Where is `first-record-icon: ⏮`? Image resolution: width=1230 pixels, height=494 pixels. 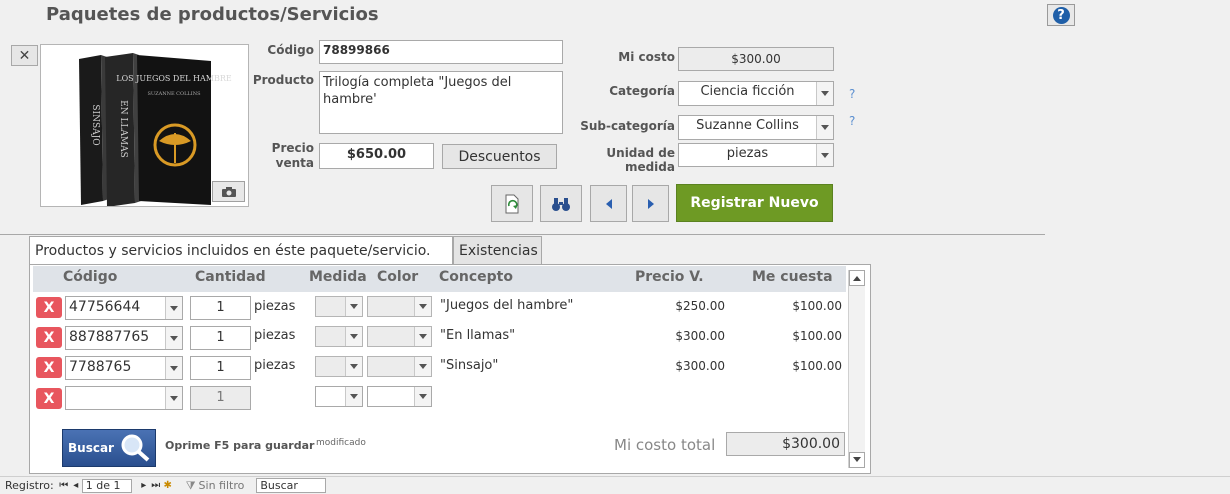 first-record-icon: ⏮ is located at coordinates (64, 485).